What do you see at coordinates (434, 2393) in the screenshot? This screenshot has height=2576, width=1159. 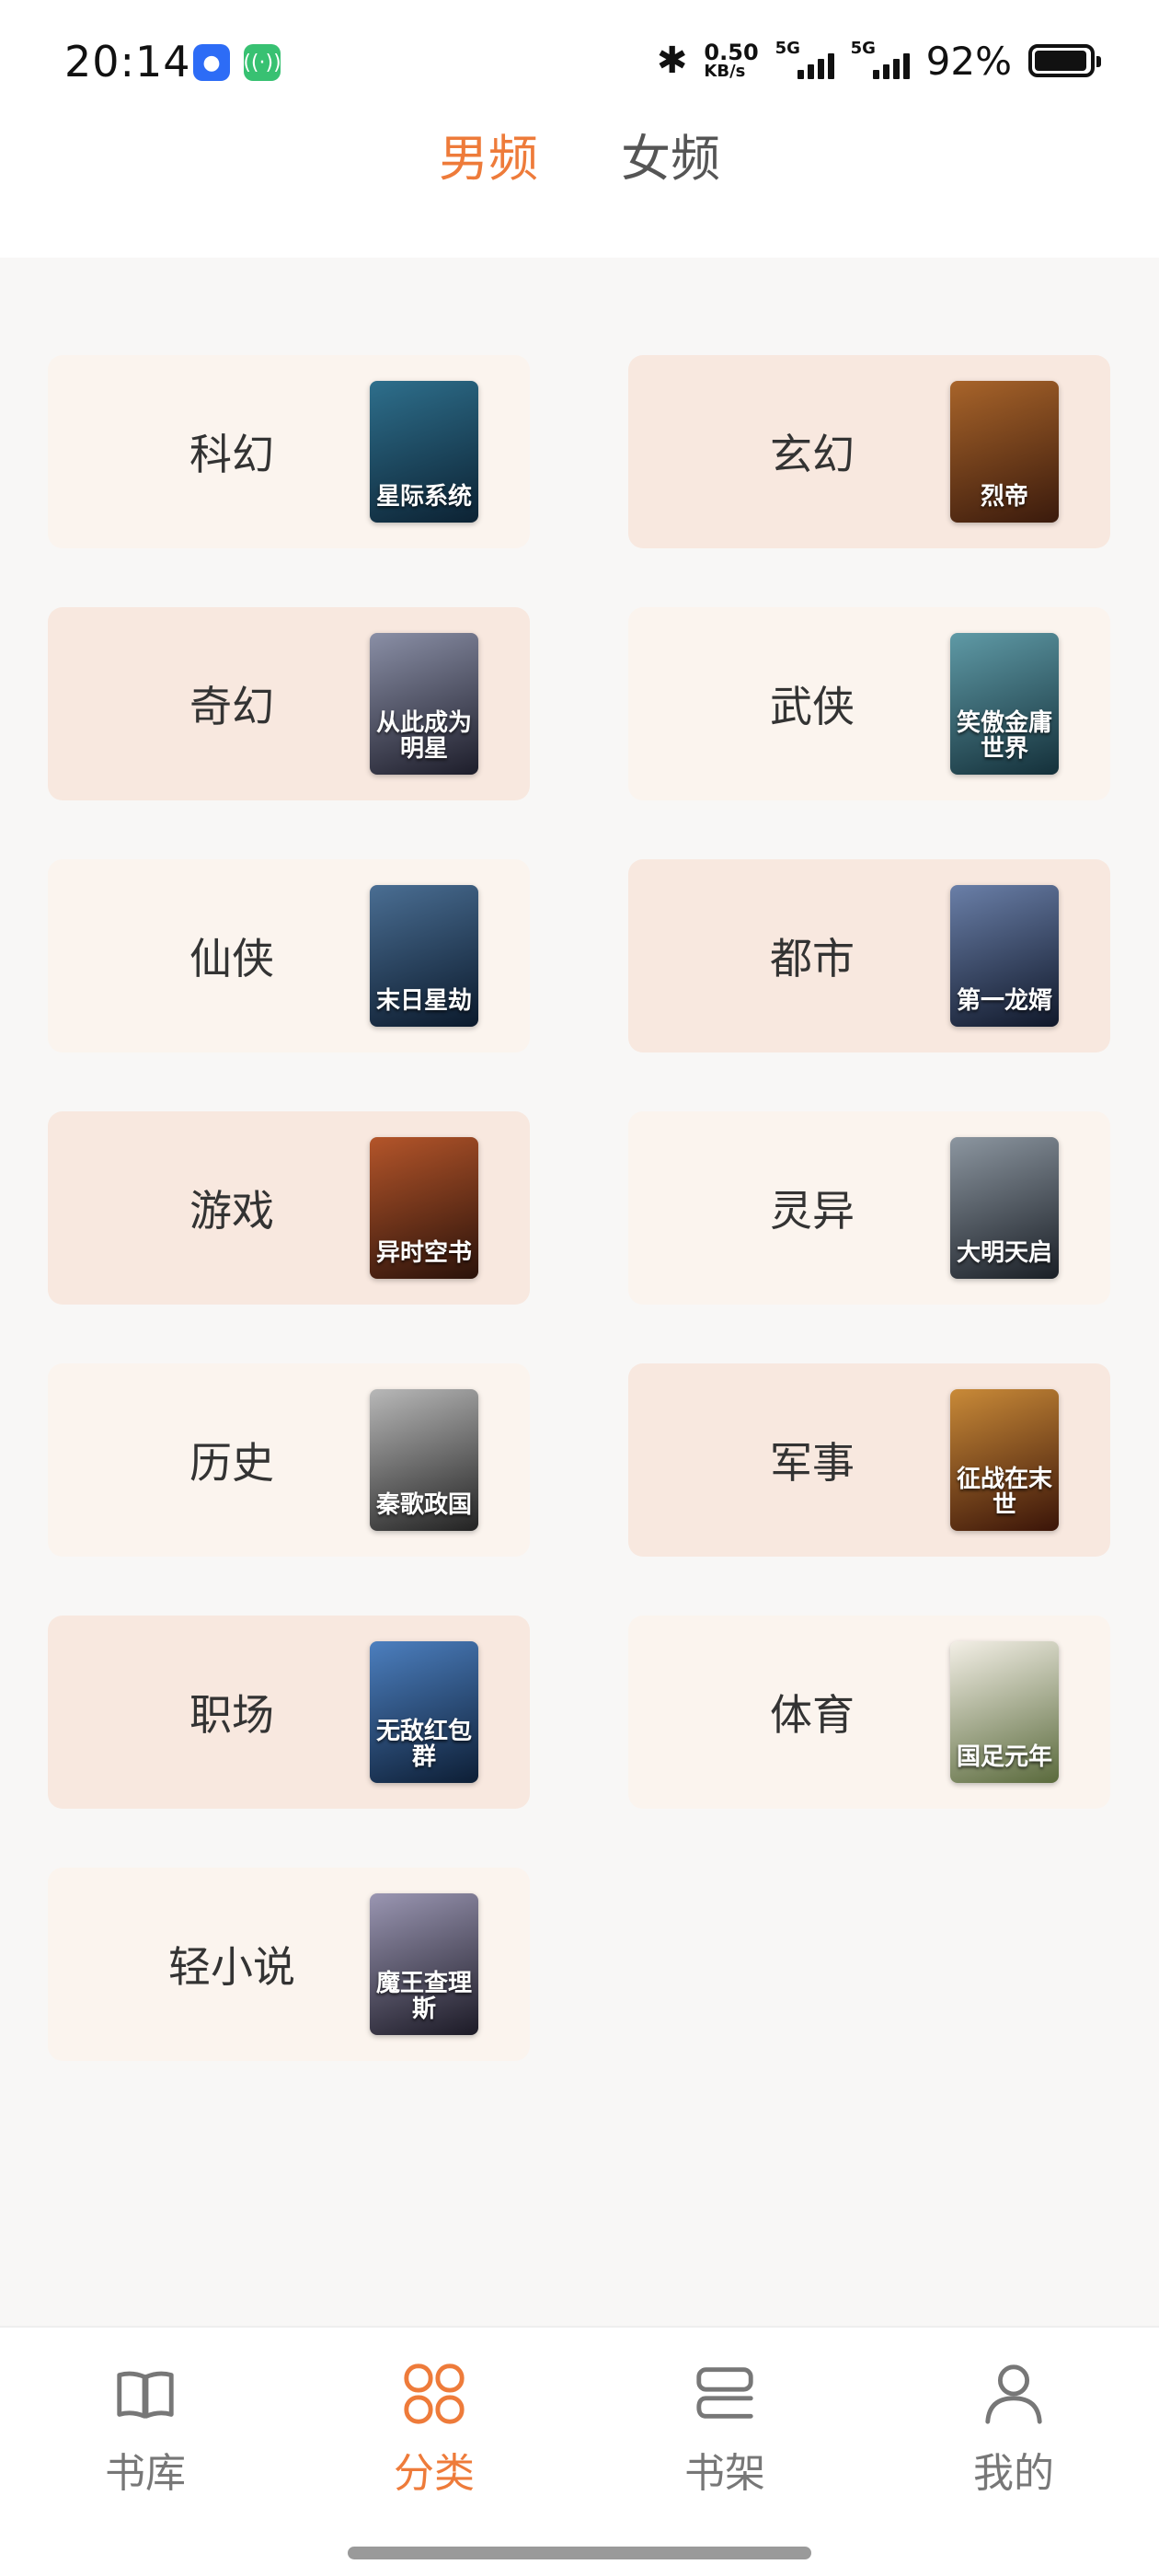 I see `category-grid-icon` at bounding box center [434, 2393].